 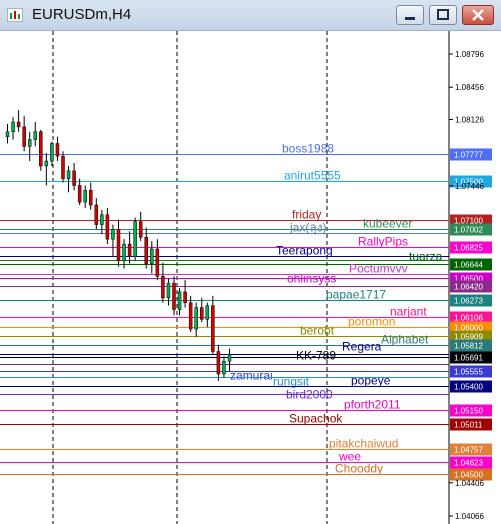 What do you see at coordinates (359, 469) in the screenshot?
I see `level-label: Chooddy` at bounding box center [359, 469].